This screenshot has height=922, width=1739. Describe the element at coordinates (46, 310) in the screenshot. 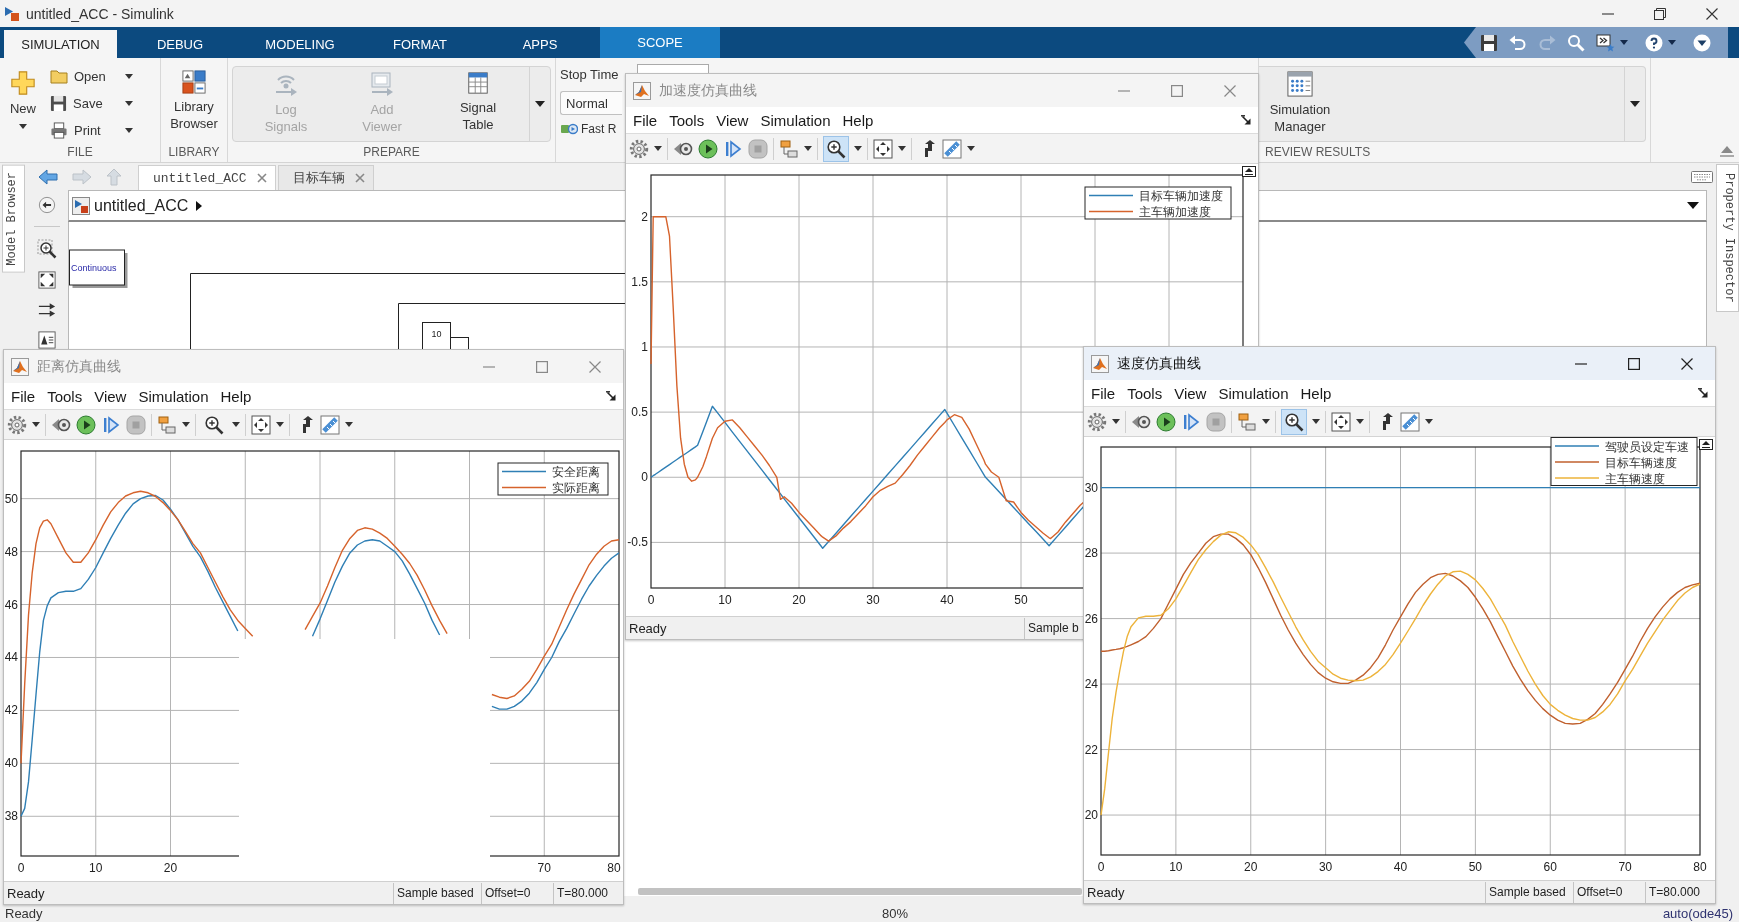

I see `arrows-icon` at that location.